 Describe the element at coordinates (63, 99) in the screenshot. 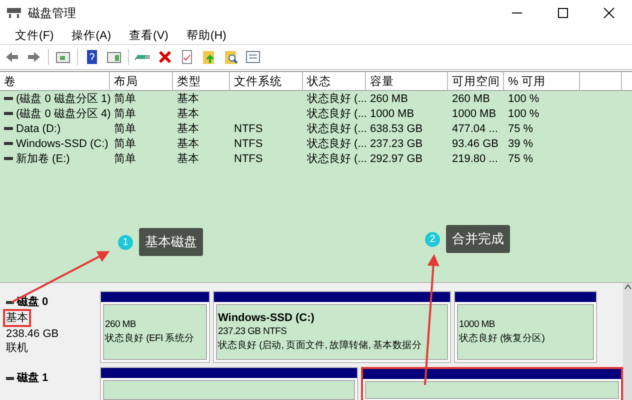

I see `table-cell-text: (磁盘 0 磁盘分区 1)` at that location.